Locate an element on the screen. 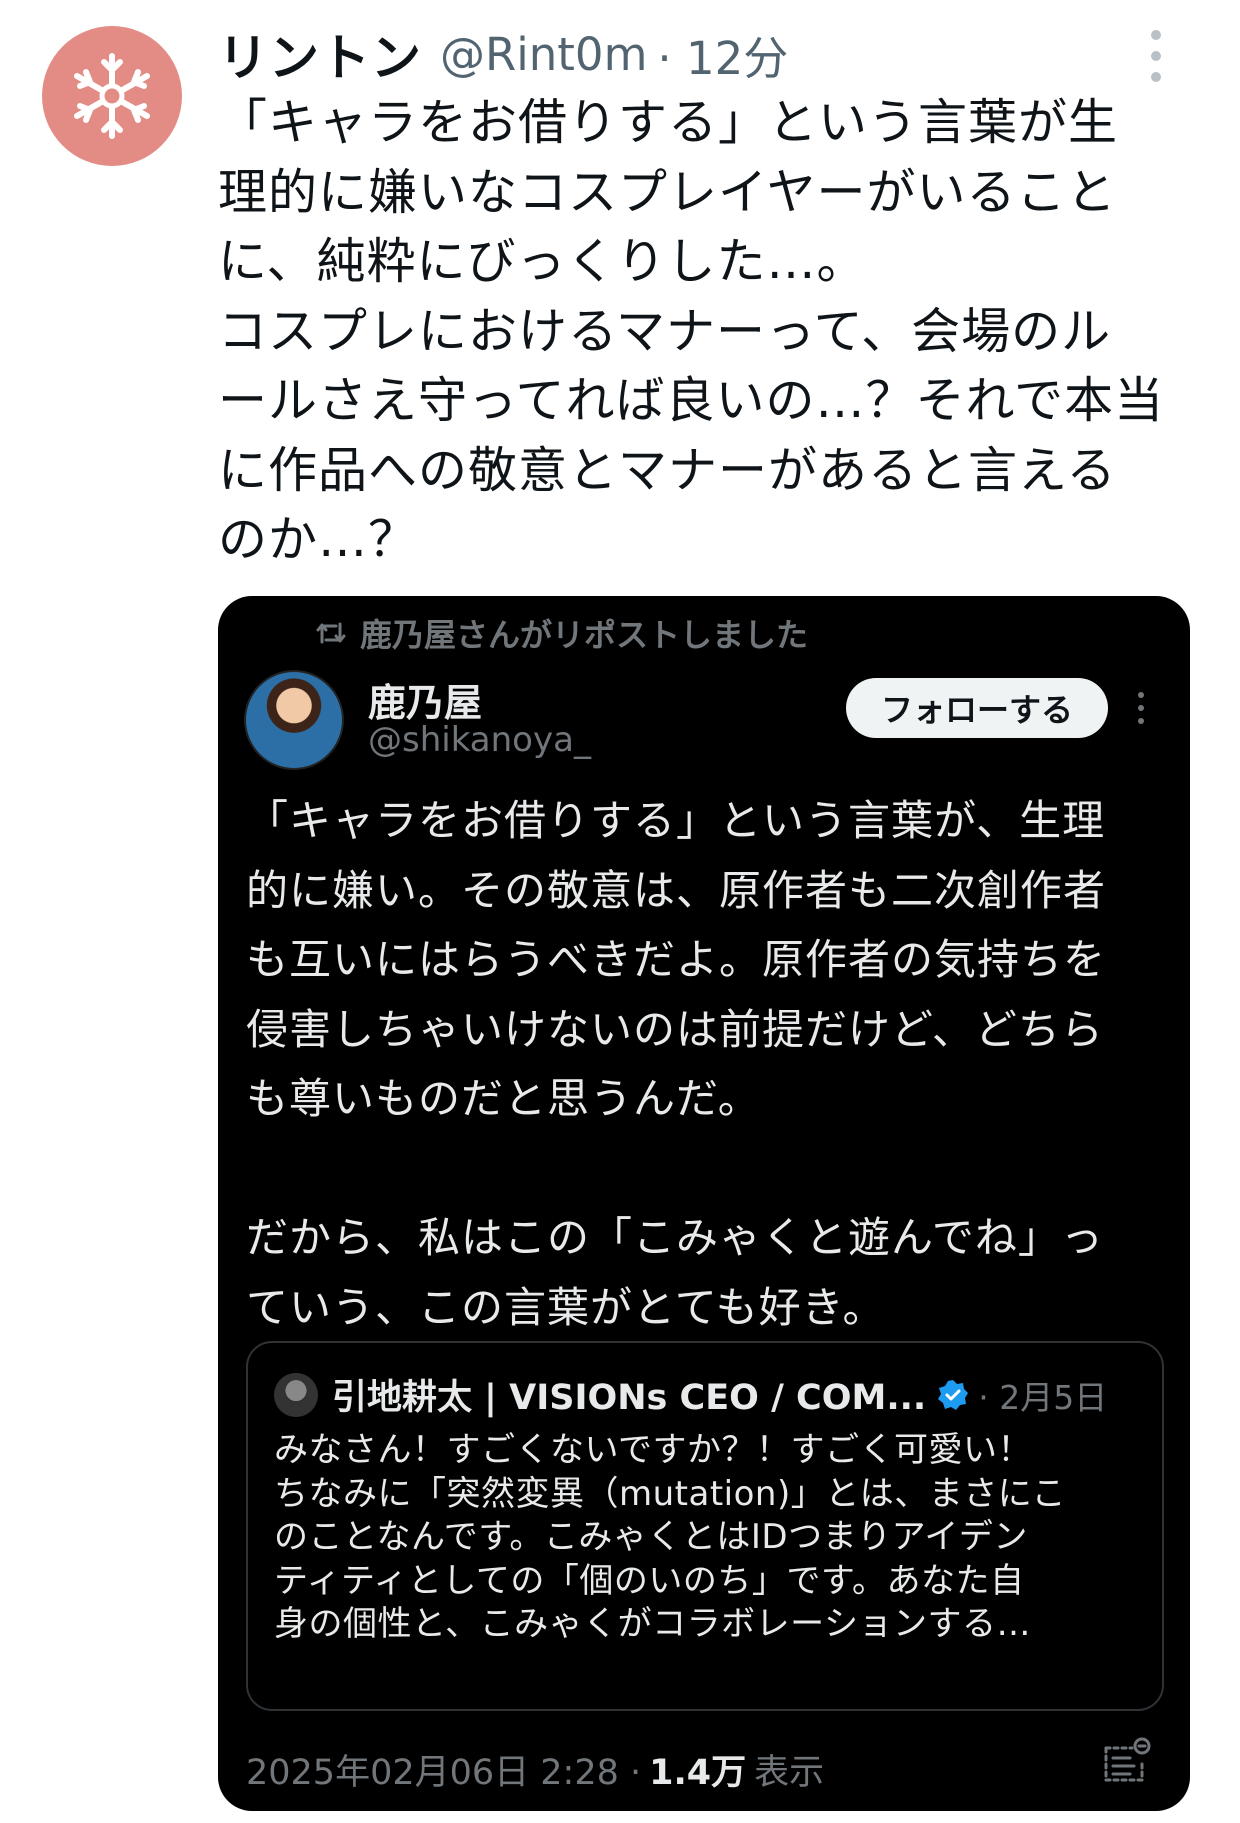 The width and height of the screenshot is (1240, 1823). snowflake-emblem-icon is located at coordinates (112, 96).